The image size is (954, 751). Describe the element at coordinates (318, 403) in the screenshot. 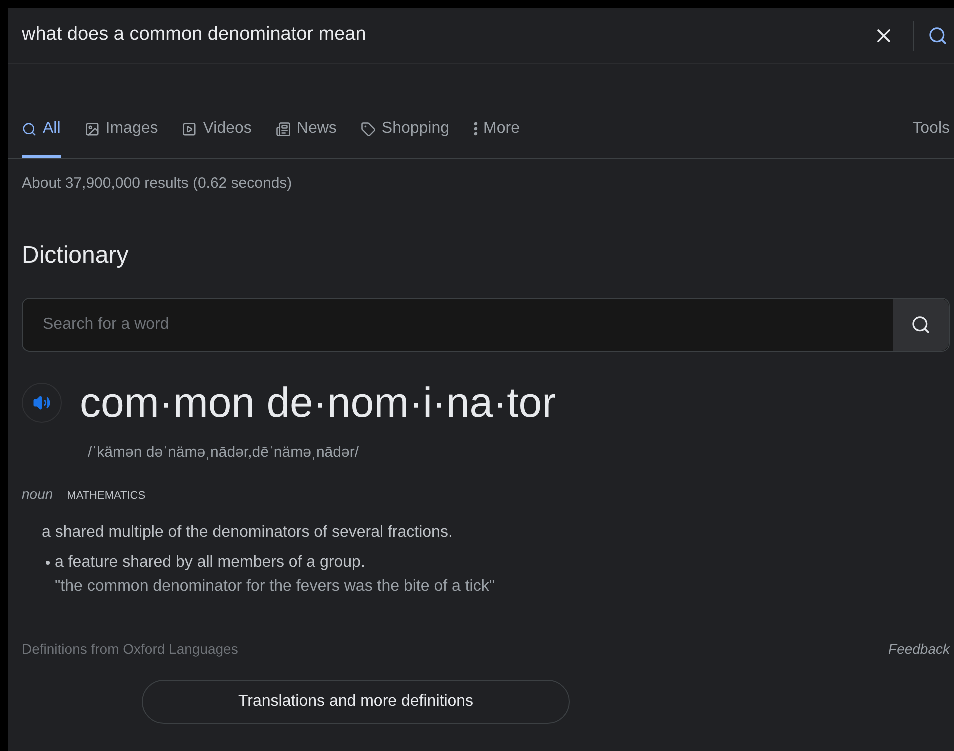

I see `headword: com·mon de·nom·i·na·tor` at that location.